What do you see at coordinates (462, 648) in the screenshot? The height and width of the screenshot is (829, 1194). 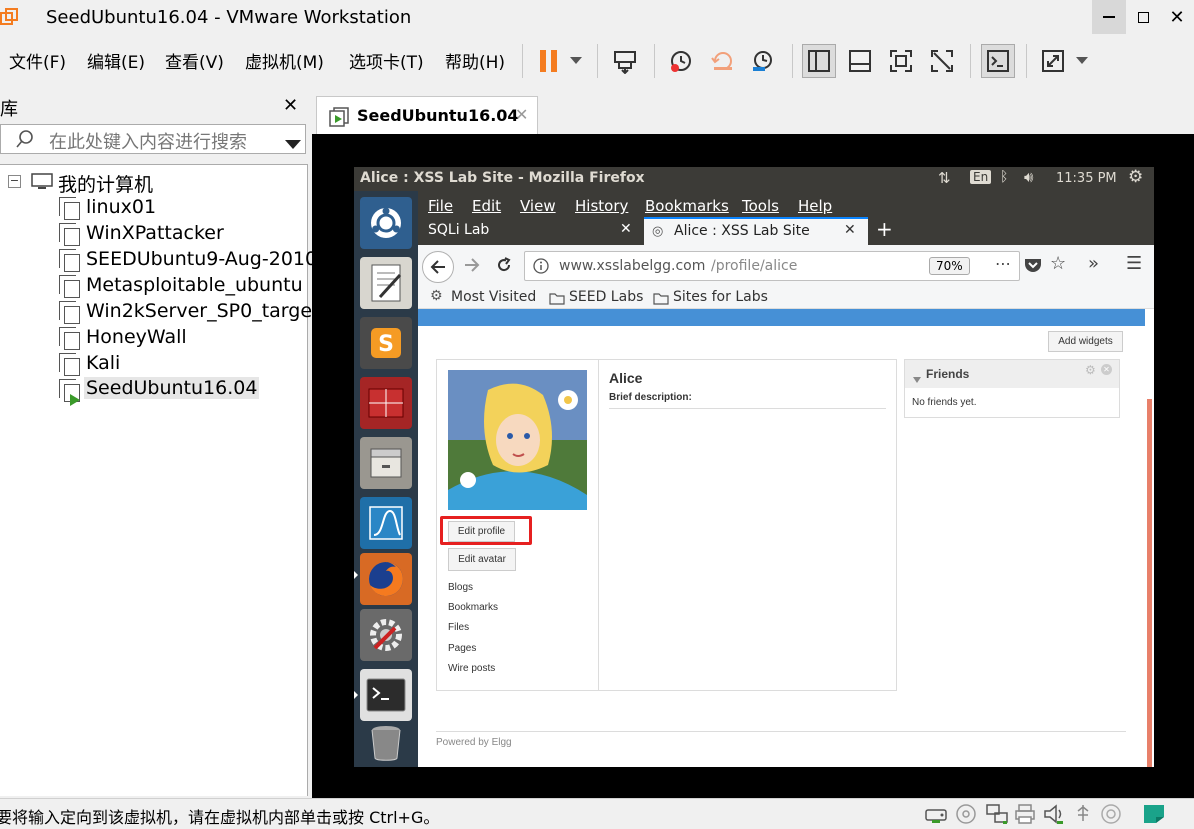 I see `profile-link-pages: Pages` at bounding box center [462, 648].